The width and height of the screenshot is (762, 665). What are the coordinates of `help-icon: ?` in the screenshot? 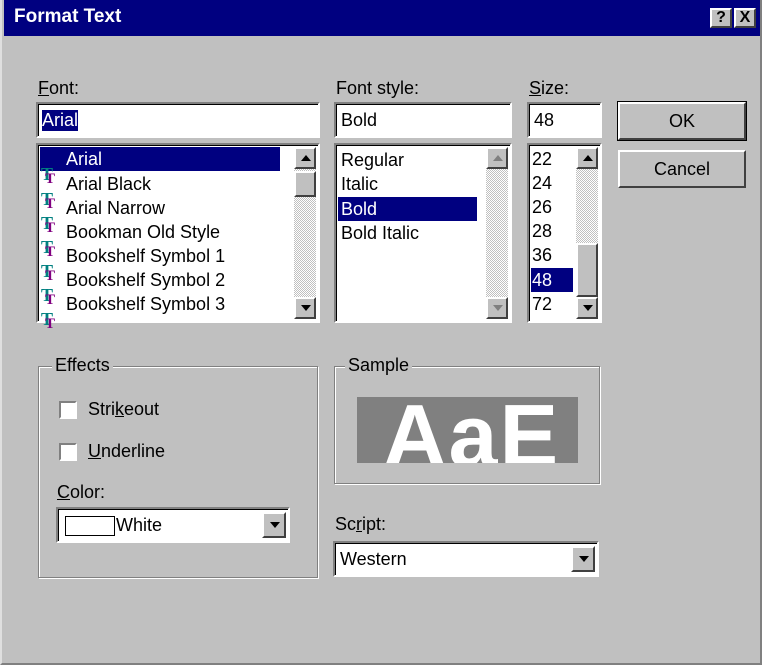 It's located at (721, 17).